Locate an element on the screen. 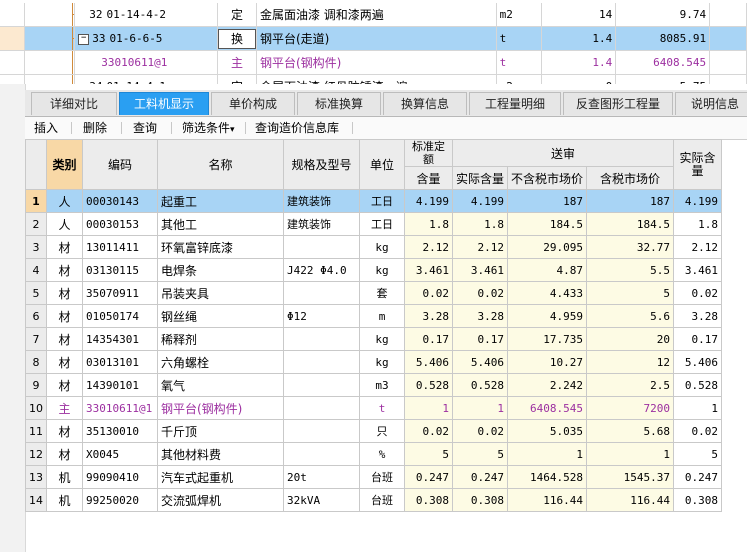 Image resolution: width=747 pixels, height=552 pixels. filter-dropdown: 筛选条件▾ is located at coordinates (208, 128).